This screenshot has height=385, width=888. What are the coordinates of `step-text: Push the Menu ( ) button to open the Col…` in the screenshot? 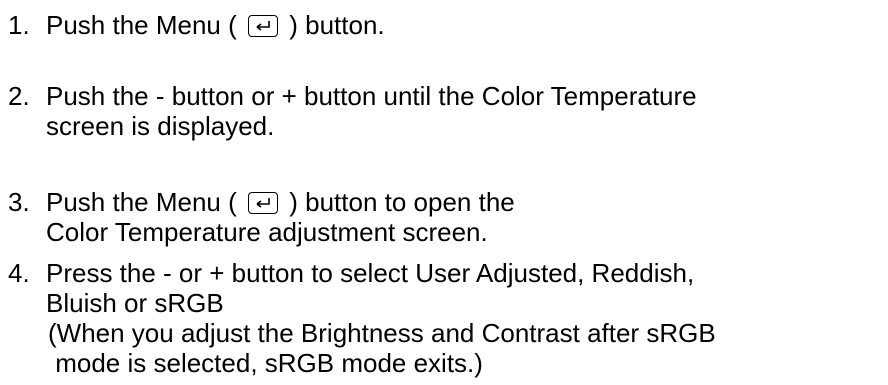 It's located at (465, 217).